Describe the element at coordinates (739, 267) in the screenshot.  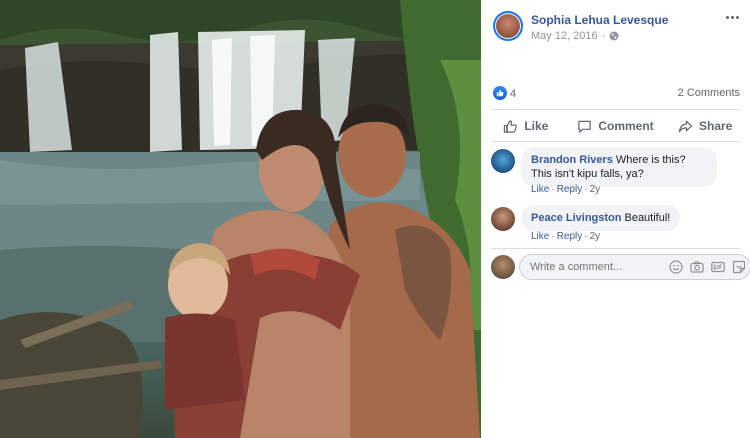
I see `sticker-icon` at that location.